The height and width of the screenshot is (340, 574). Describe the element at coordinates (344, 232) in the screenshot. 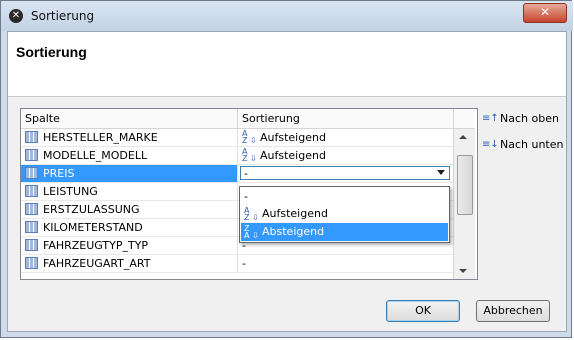

I see `dropdown-option-descending: ZA ⇩ Absteigend` at that location.